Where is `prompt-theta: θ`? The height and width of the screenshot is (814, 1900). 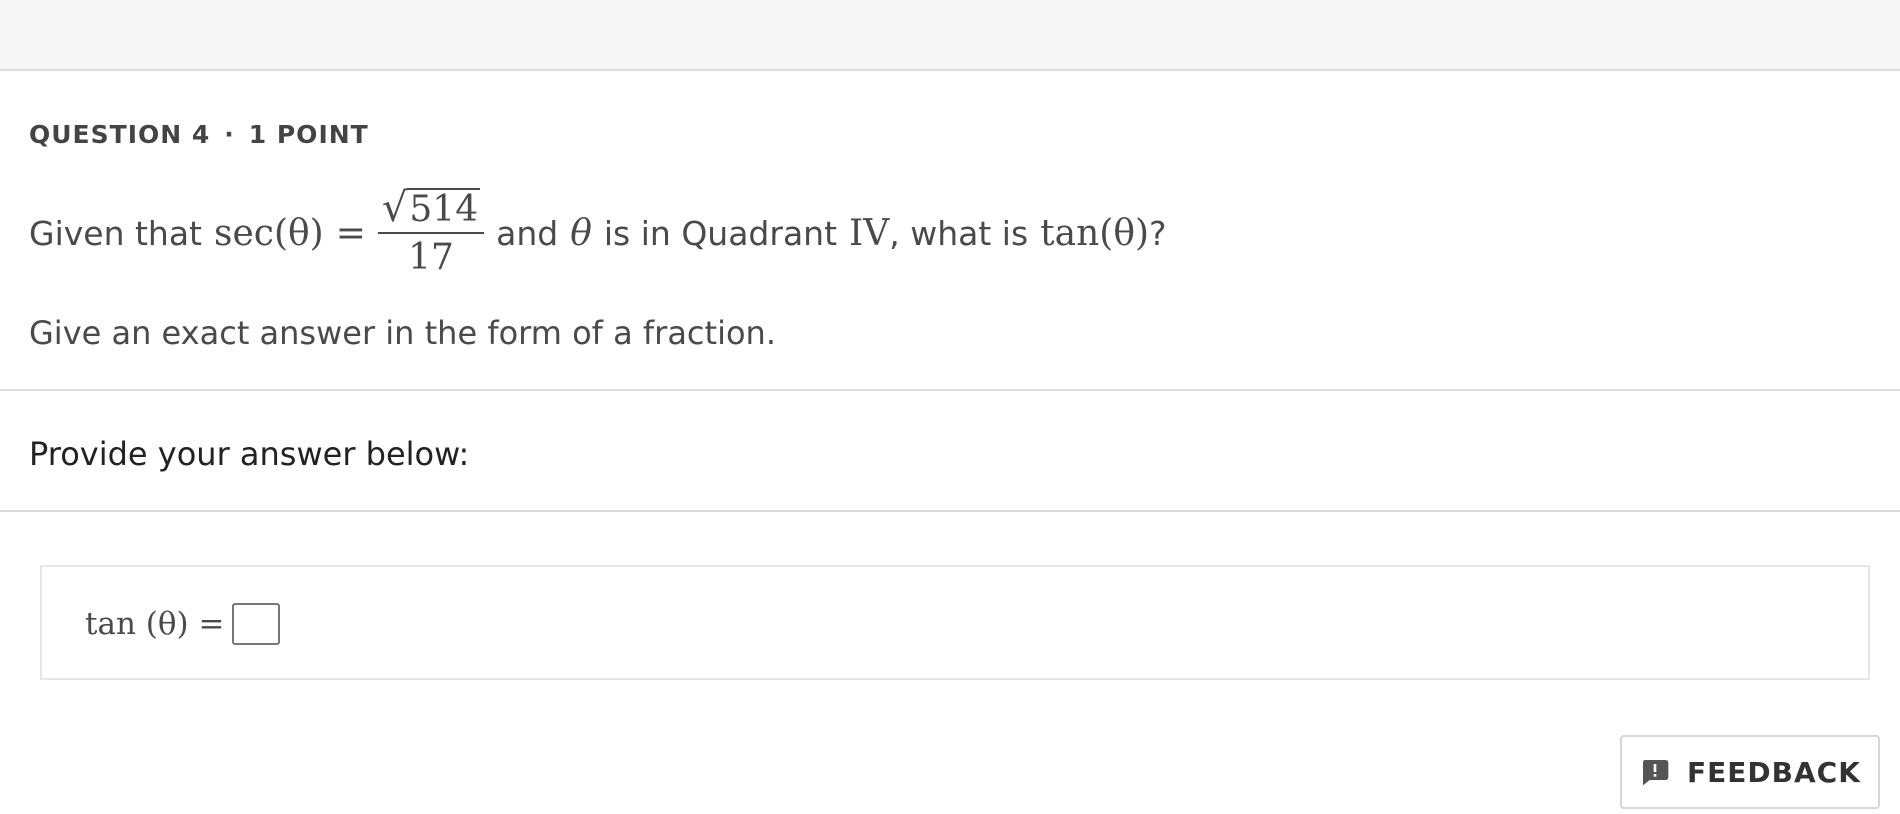 prompt-theta: θ is located at coordinates (581, 233).